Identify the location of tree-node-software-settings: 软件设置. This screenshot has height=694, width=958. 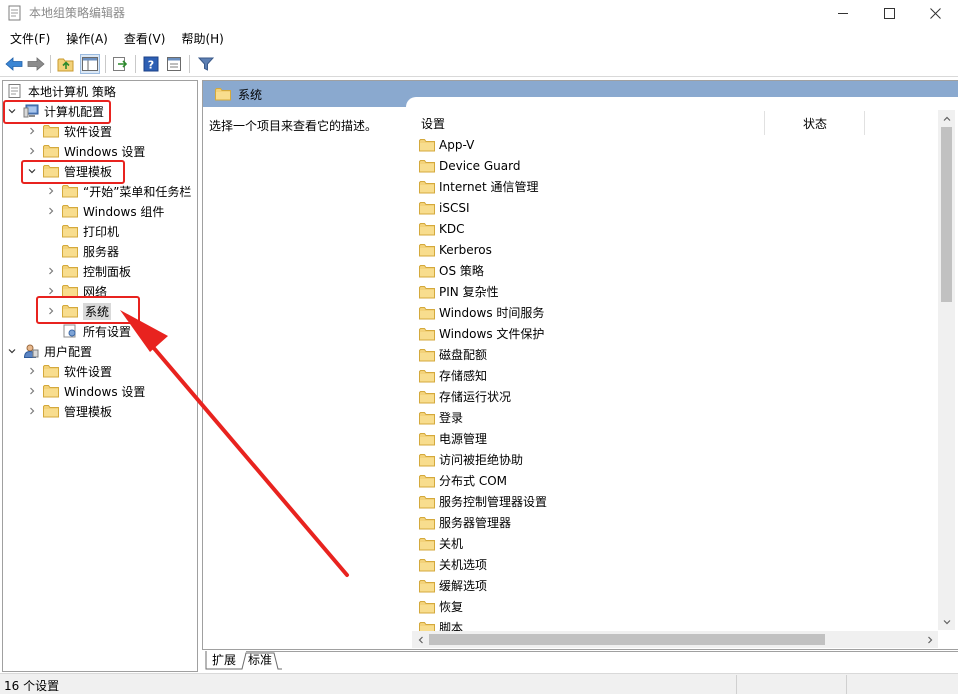
(69, 131).